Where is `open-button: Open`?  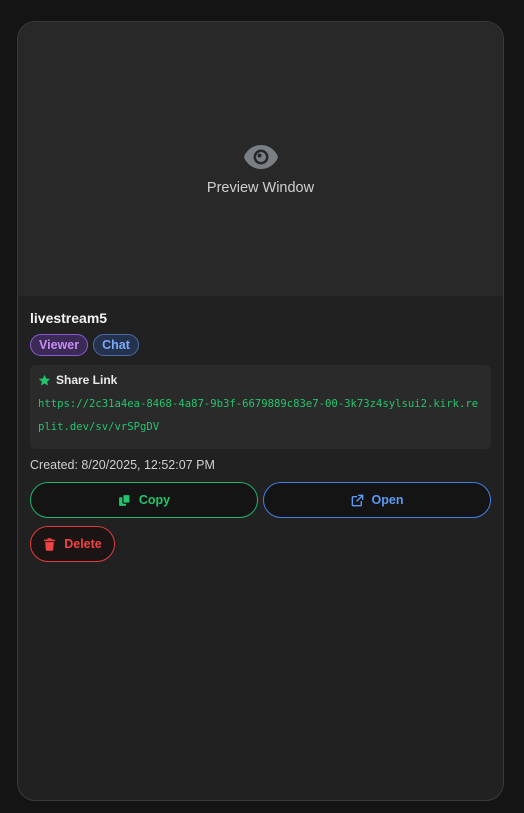
open-button: Open is located at coordinates (377, 500).